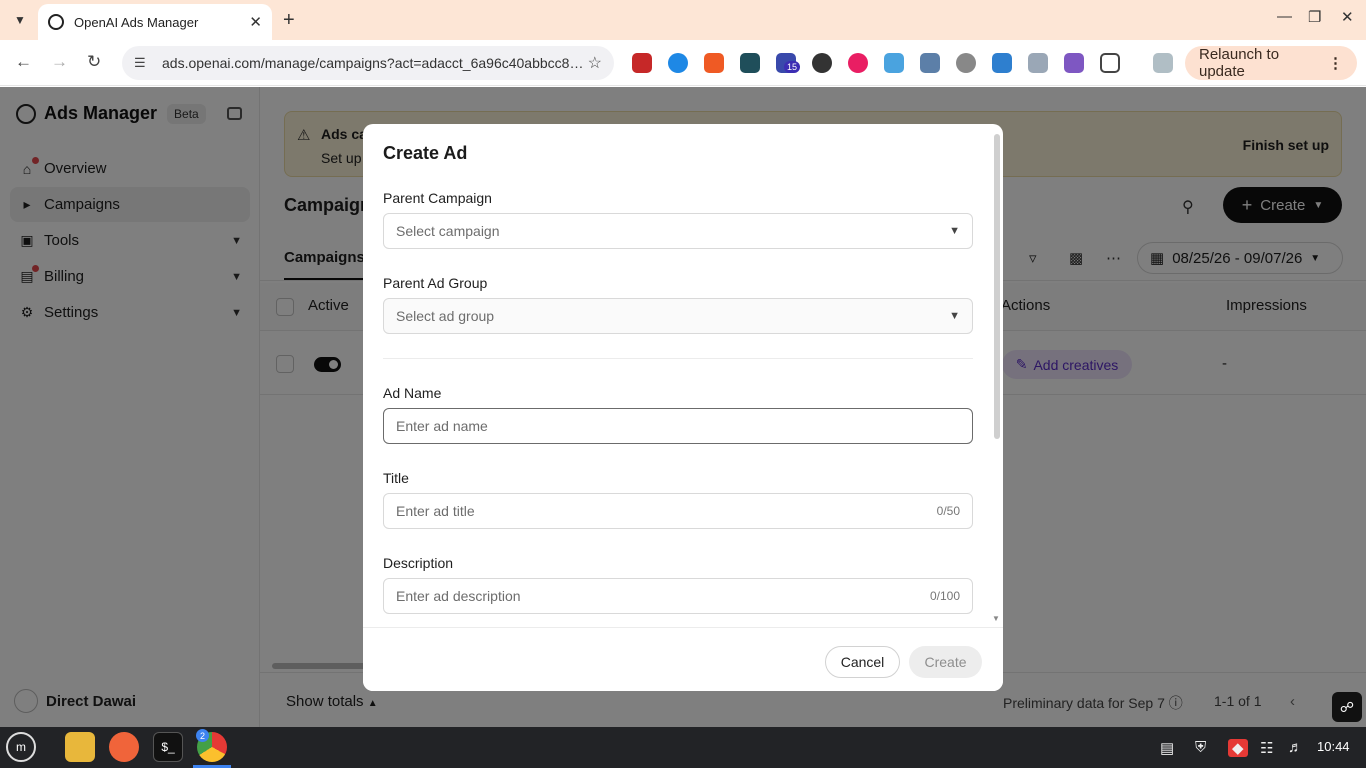 The image size is (1366, 768). Describe the element at coordinates (412, 393) in the screenshot. I see `ad-name-label: Ad Name` at that location.